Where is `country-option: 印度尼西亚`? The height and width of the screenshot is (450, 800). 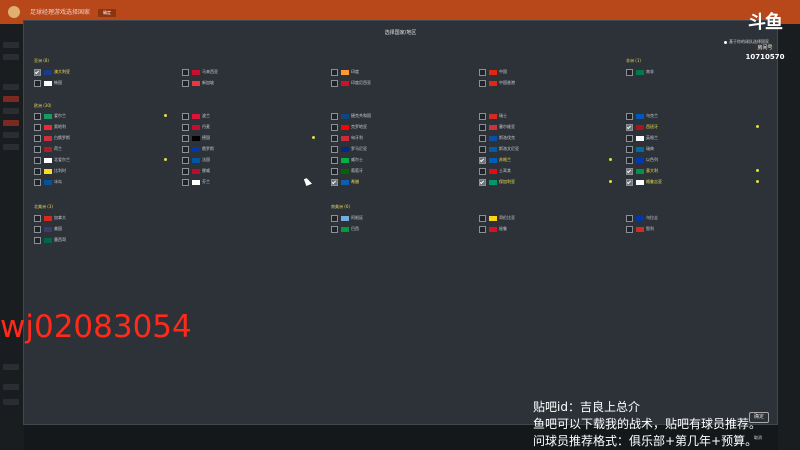 country-option: 印度尼西亚 is located at coordinates (351, 83).